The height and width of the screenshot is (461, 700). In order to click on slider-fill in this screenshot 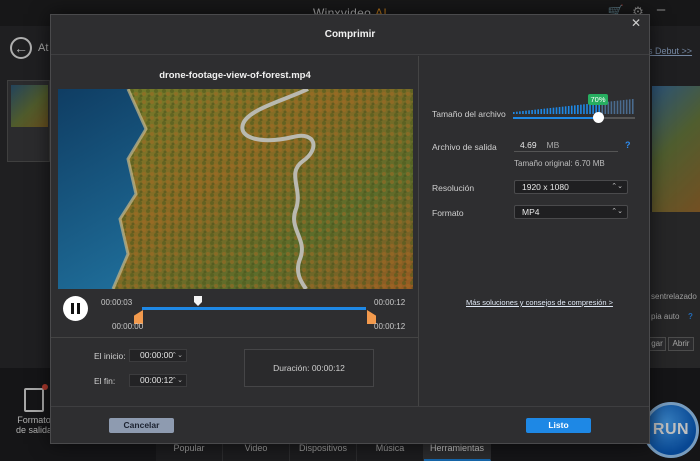, I will do `click(555, 118)`.